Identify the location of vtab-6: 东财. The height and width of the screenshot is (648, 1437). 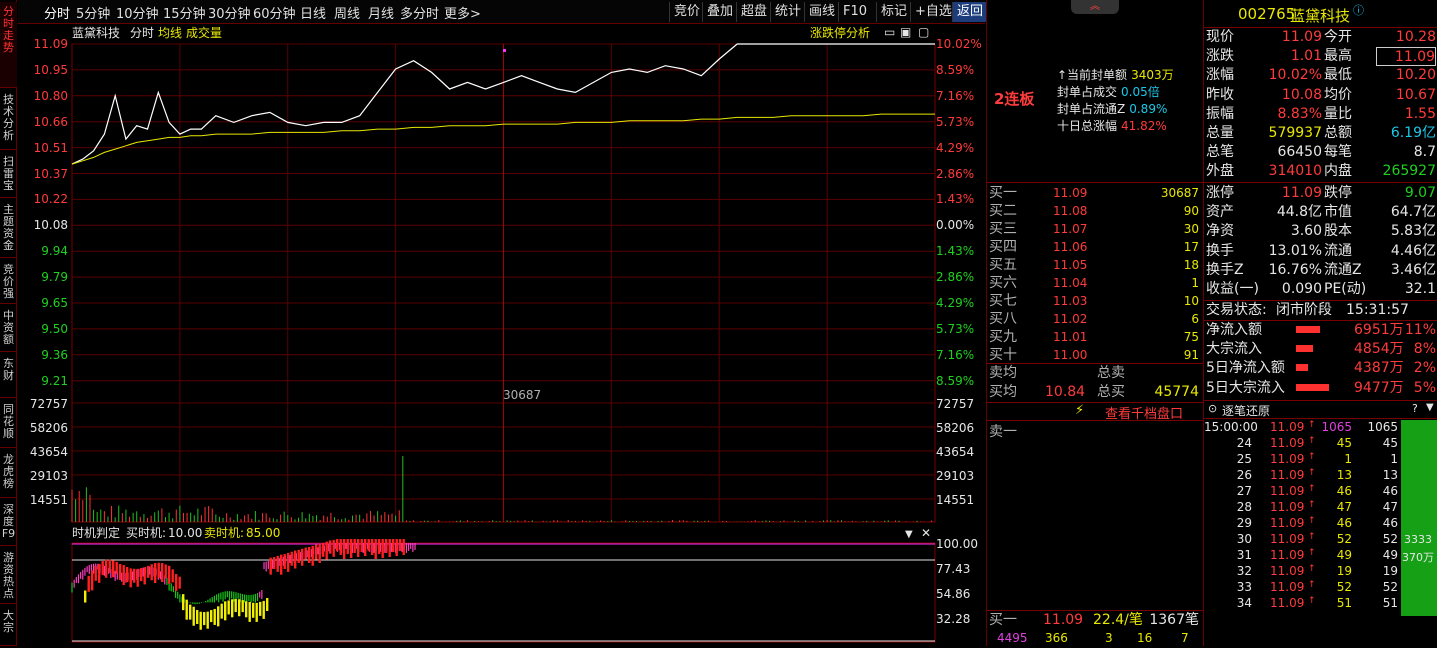
(8, 376).